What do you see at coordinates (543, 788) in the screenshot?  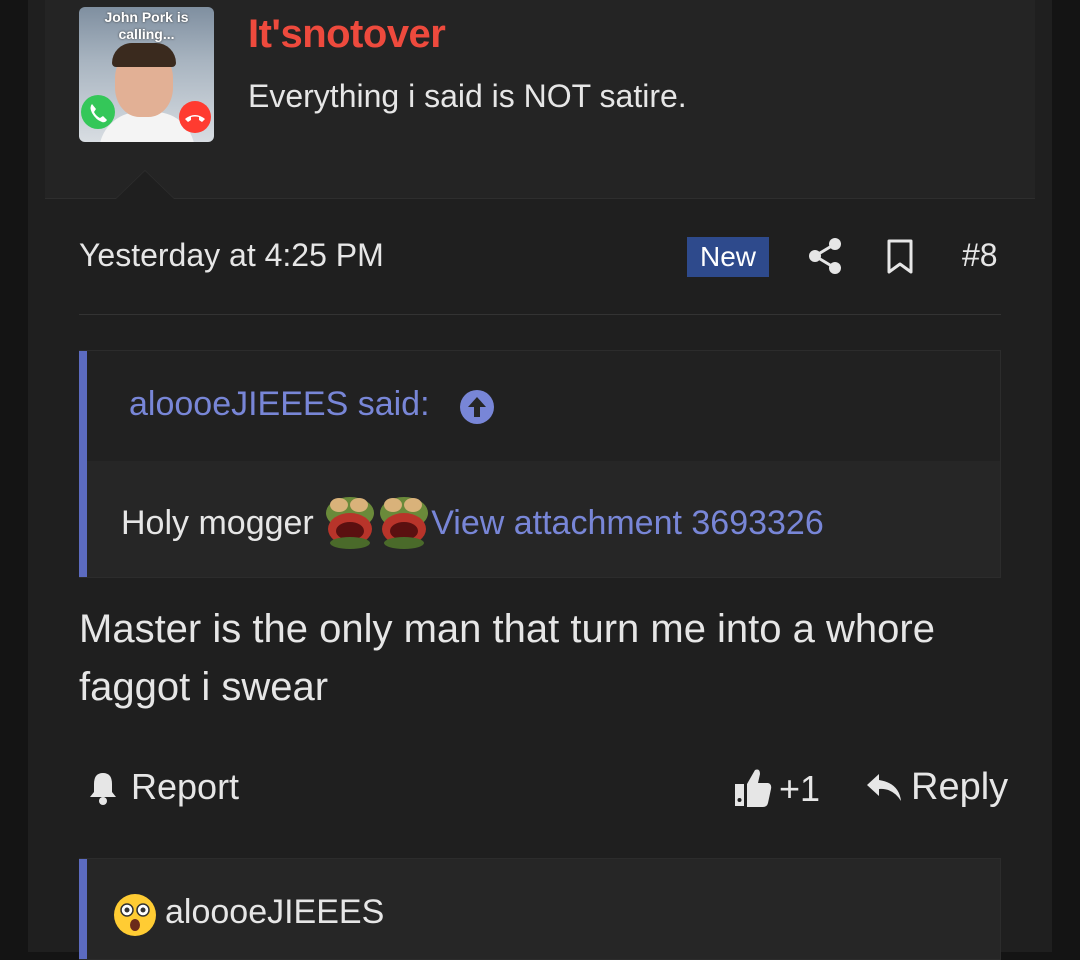 I see `post-actions: Report +1 Reply` at bounding box center [543, 788].